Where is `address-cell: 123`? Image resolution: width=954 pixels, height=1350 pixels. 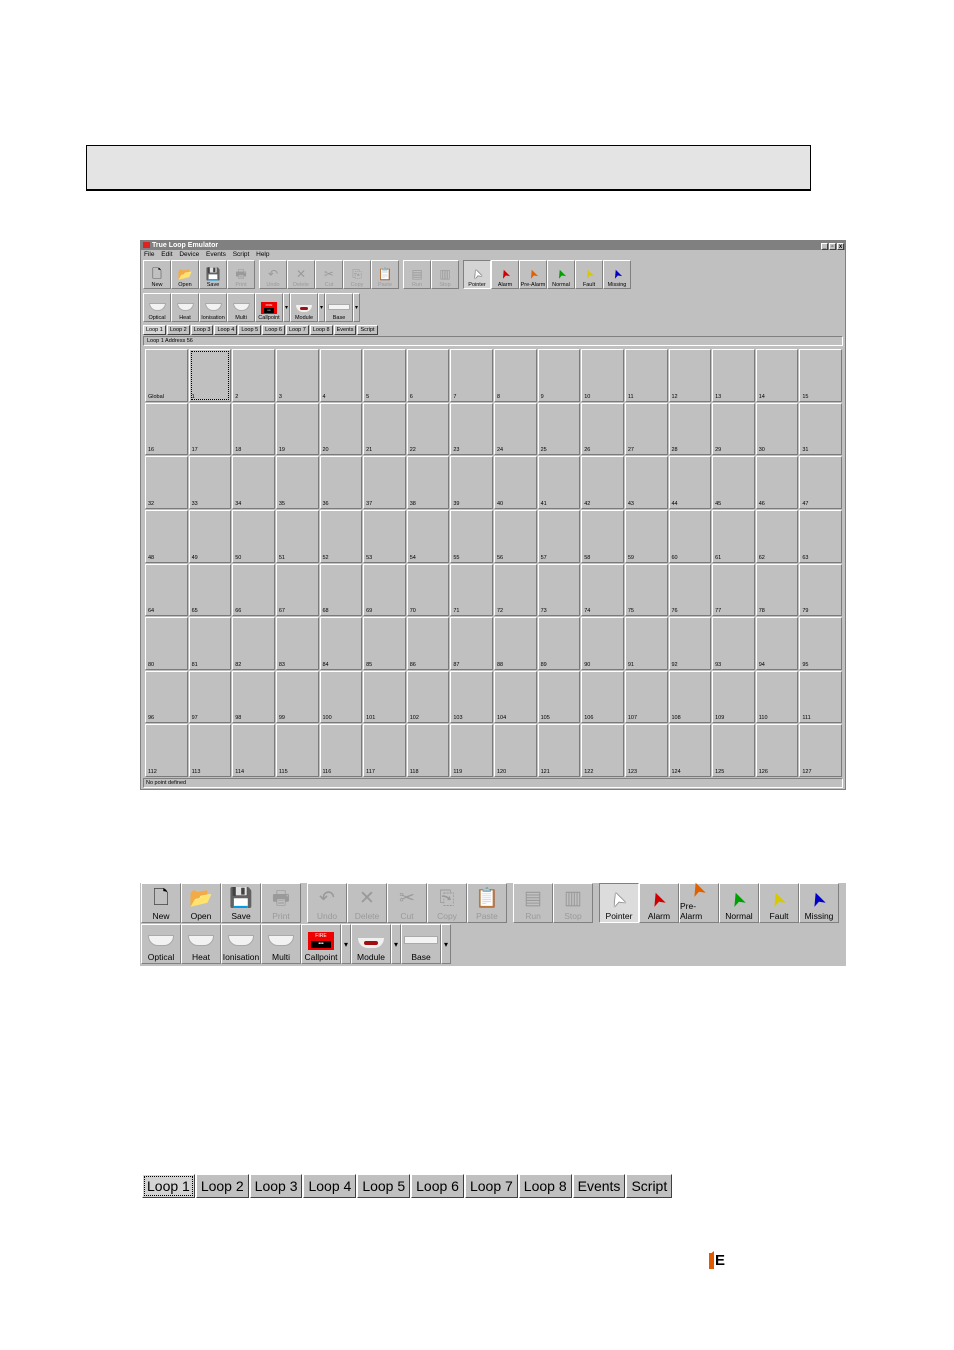
address-cell: 123 is located at coordinates (646, 750).